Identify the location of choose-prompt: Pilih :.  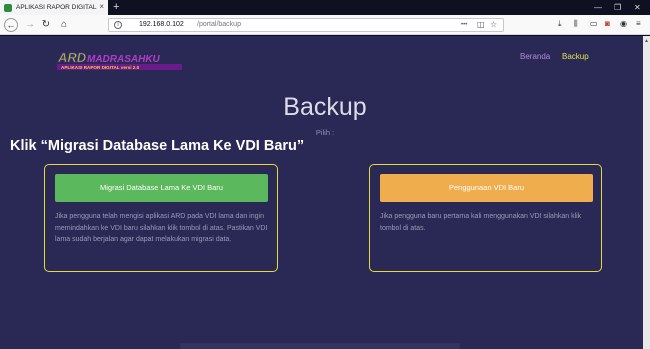
(325, 132).